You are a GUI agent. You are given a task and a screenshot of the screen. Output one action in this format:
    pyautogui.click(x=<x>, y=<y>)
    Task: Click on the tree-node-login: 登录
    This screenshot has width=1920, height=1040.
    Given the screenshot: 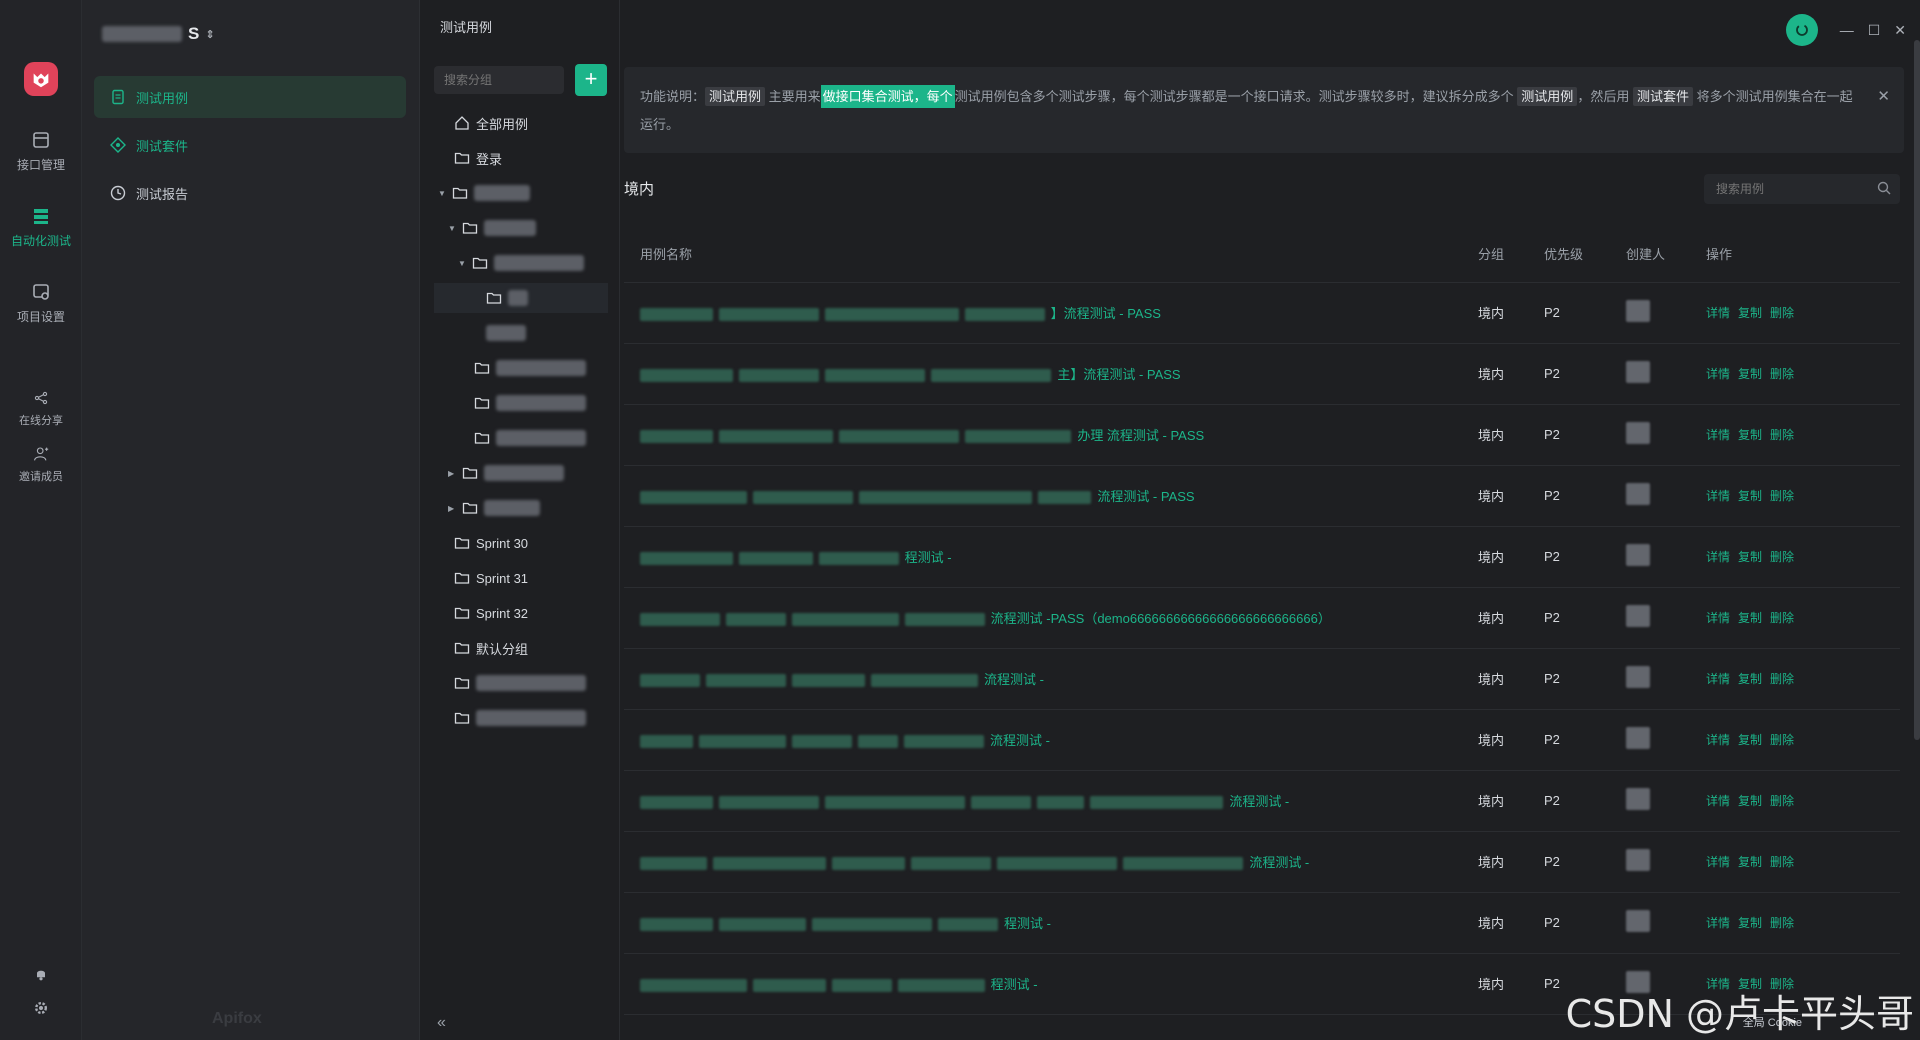 What is the action you would take?
    pyautogui.click(x=478, y=158)
    